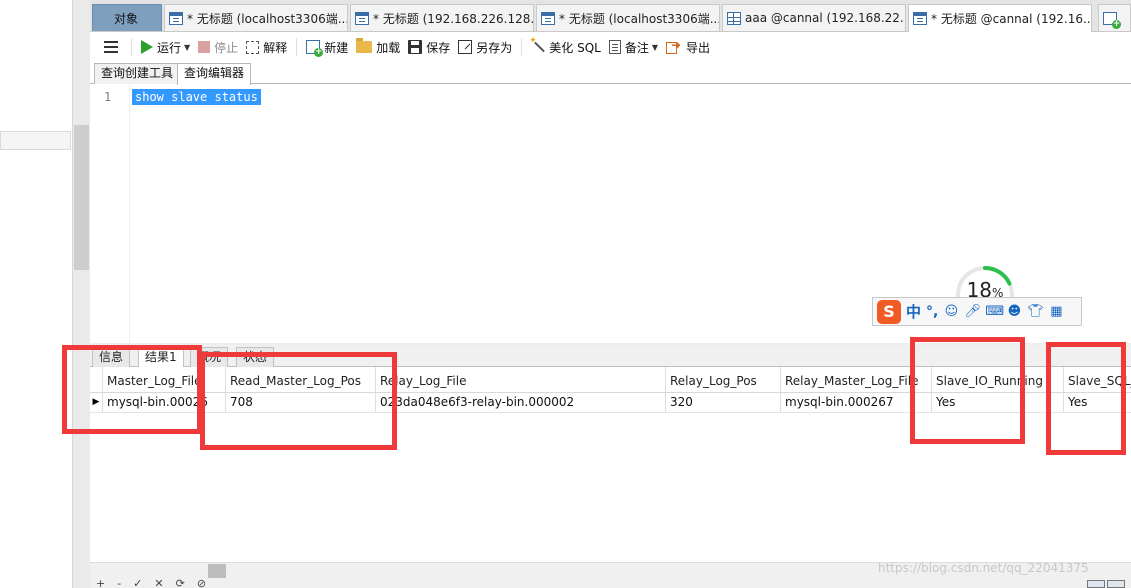 This screenshot has width=1131, height=588. Describe the element at coordinates (298, 401) in the screenshot. I see `highlight-read-master-log-pos` at that location.